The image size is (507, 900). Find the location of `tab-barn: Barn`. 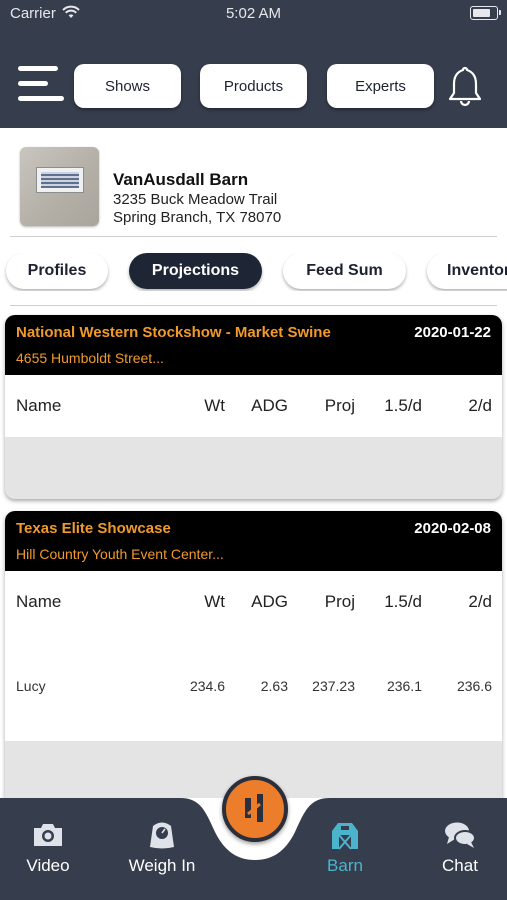

tab-barn: Barn is located at coordinates (345, 848).